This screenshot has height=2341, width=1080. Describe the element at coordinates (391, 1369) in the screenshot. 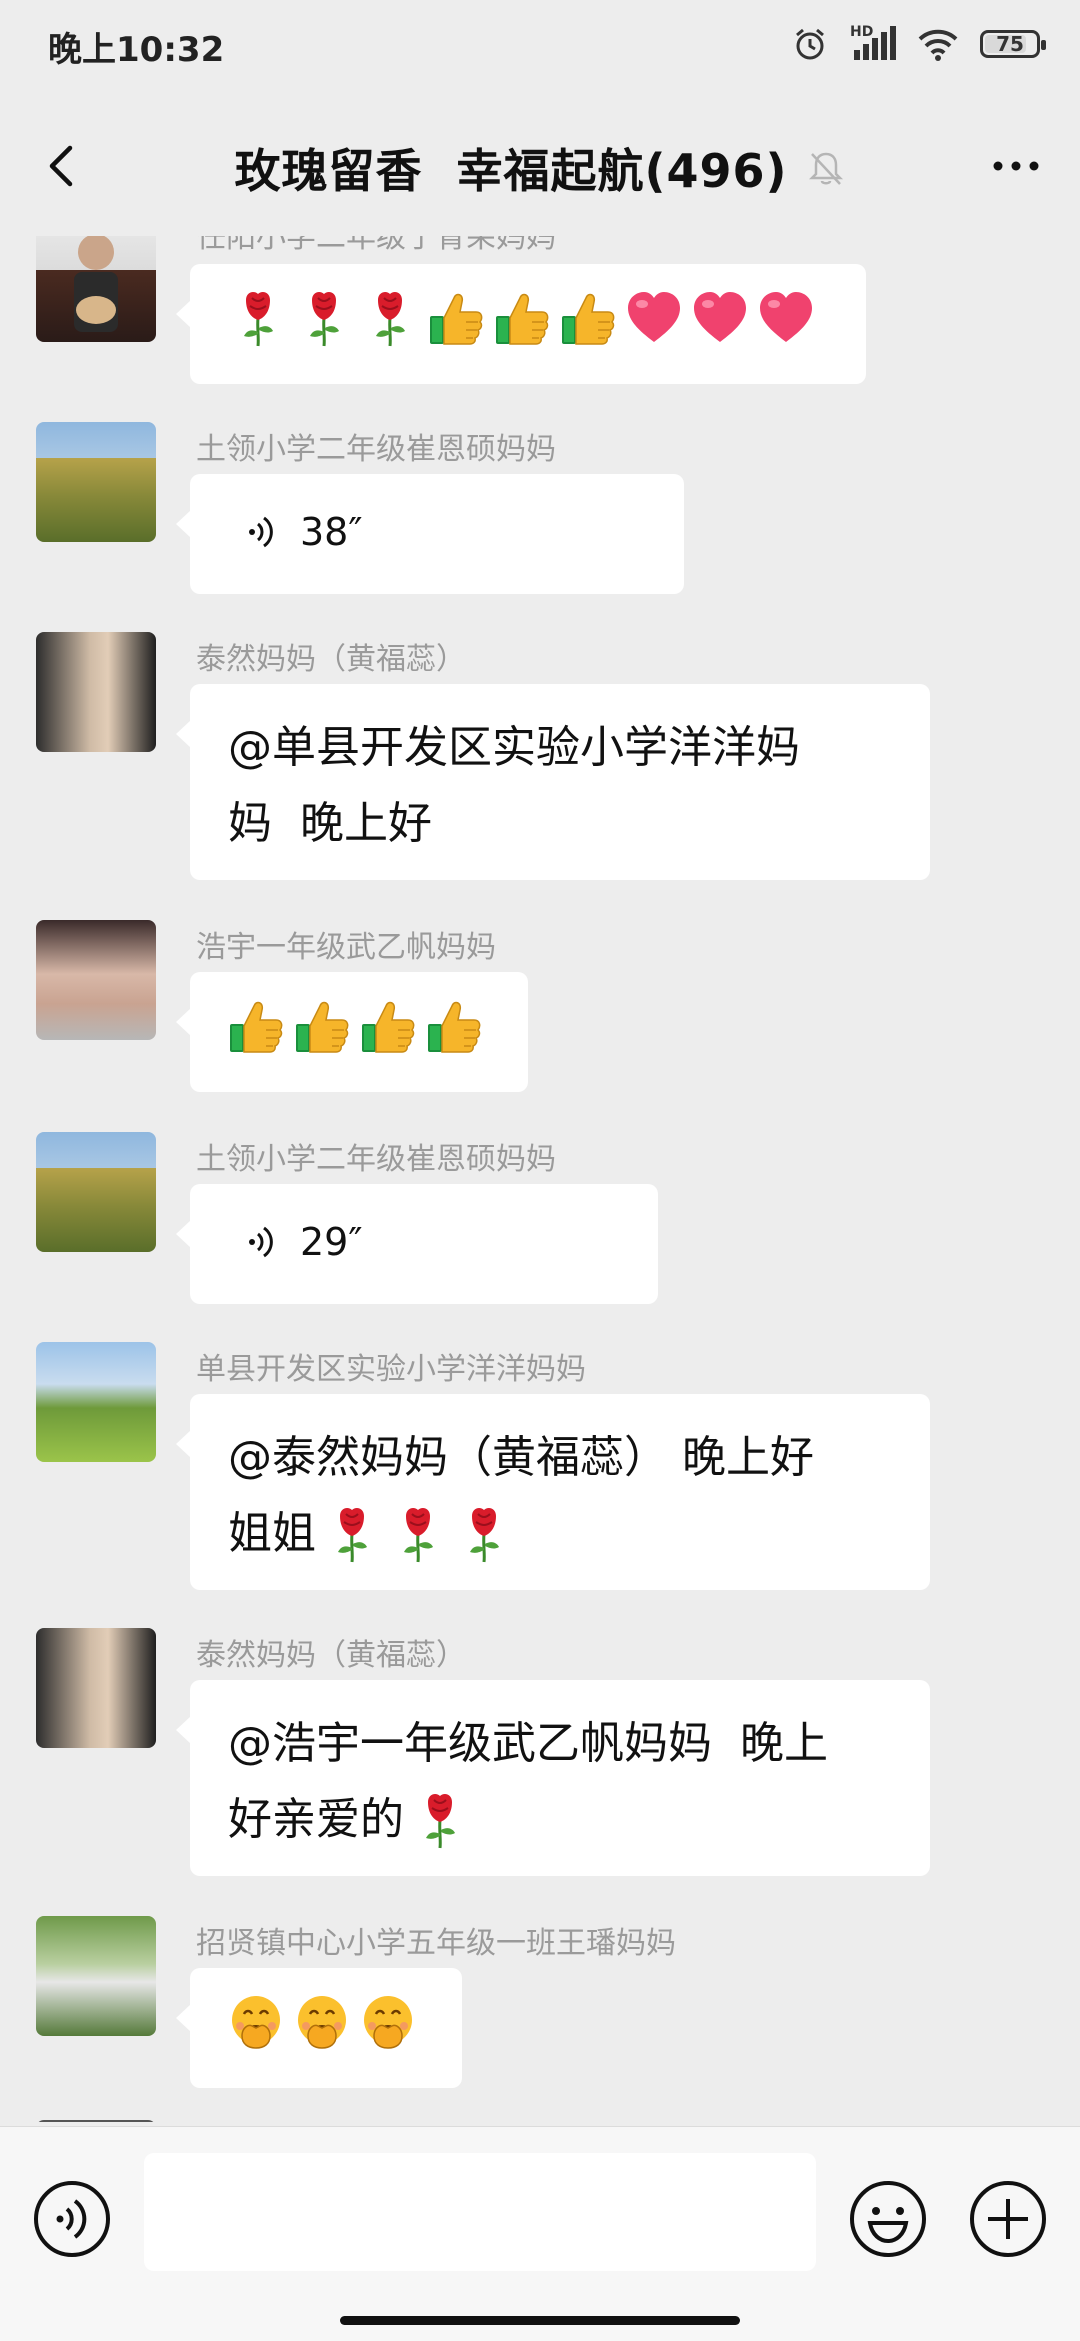

I see `sender-name: 单县开发区实验小学洋洋妈妈` at that location.